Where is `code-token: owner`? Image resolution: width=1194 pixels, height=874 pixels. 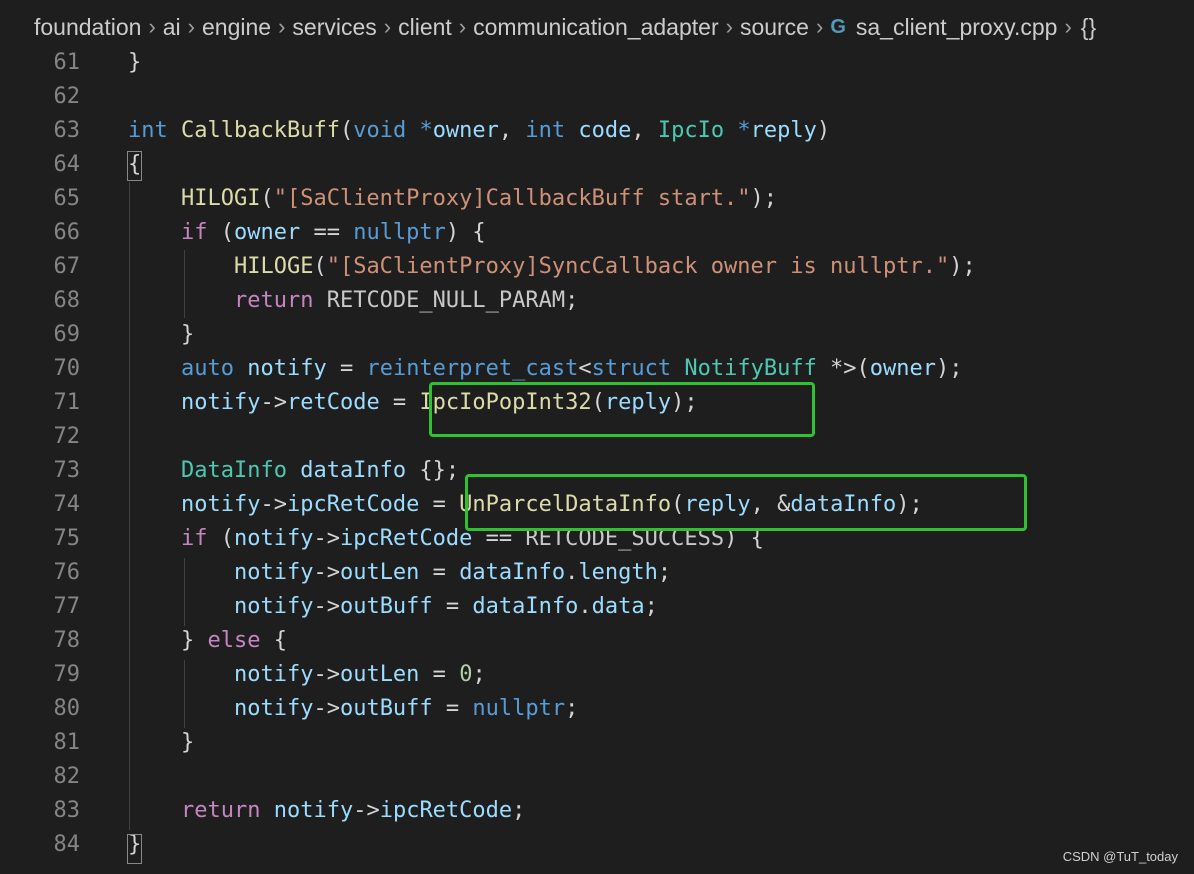
code-token: owner is located at coordinates (903, 368).